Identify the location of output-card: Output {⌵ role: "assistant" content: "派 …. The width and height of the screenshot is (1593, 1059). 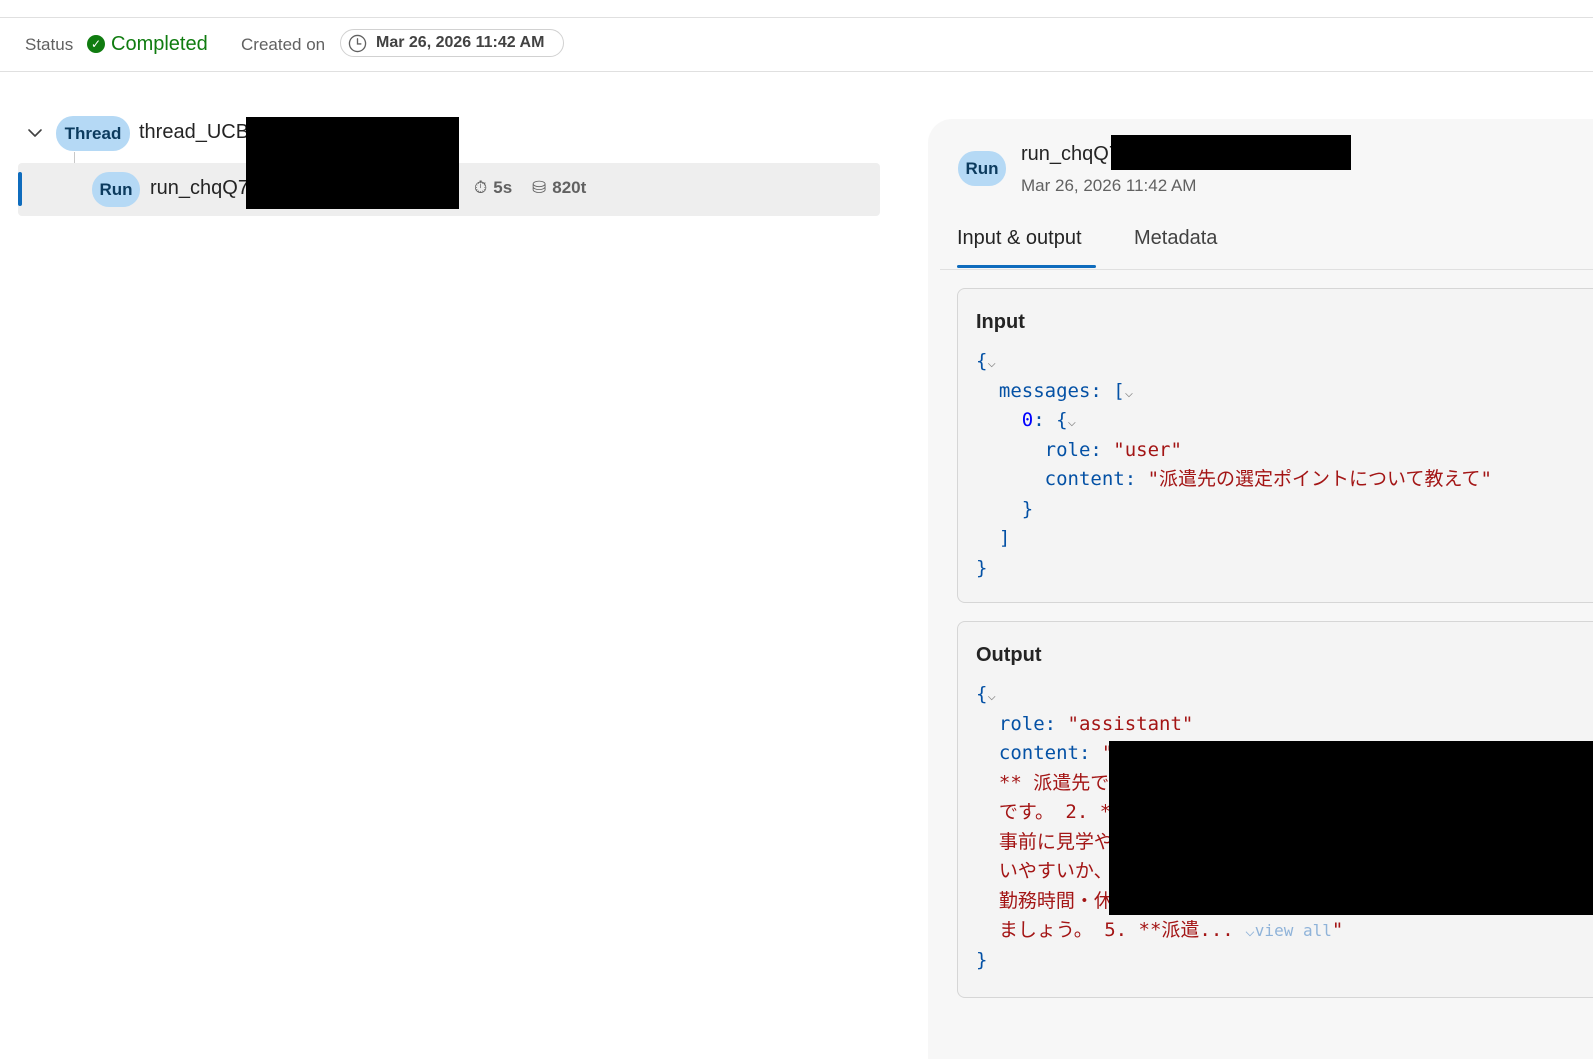
(1275, 809).